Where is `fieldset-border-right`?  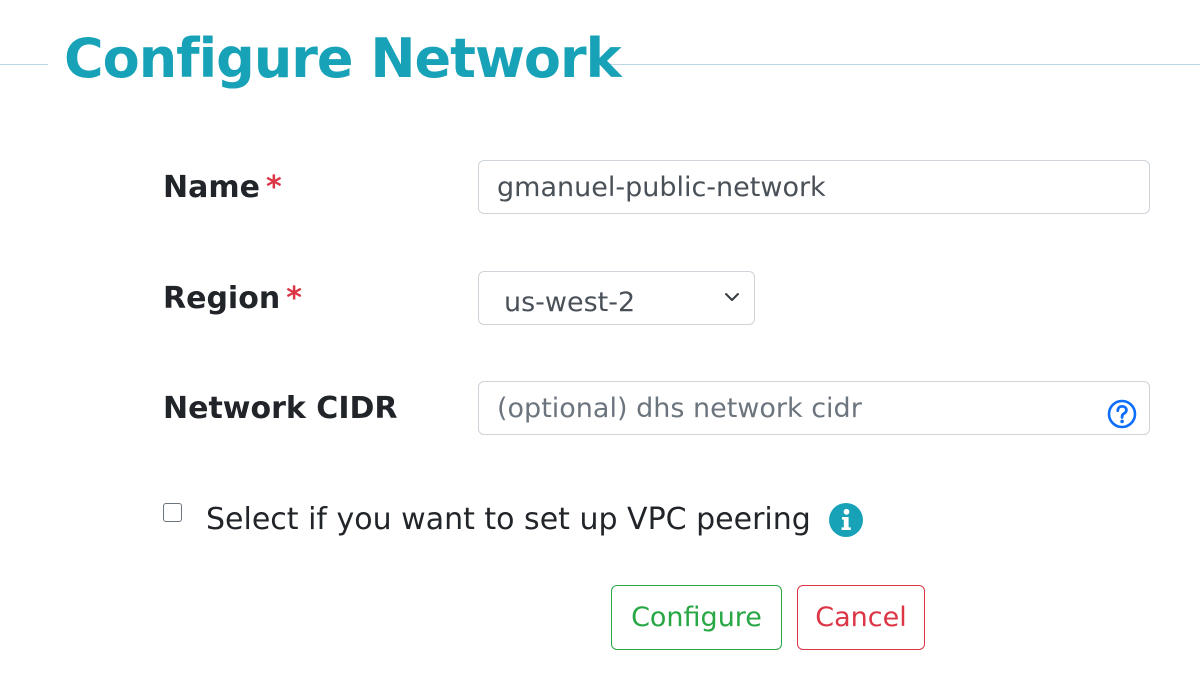 fieldset-border-right is located at coordinates (903, 64).